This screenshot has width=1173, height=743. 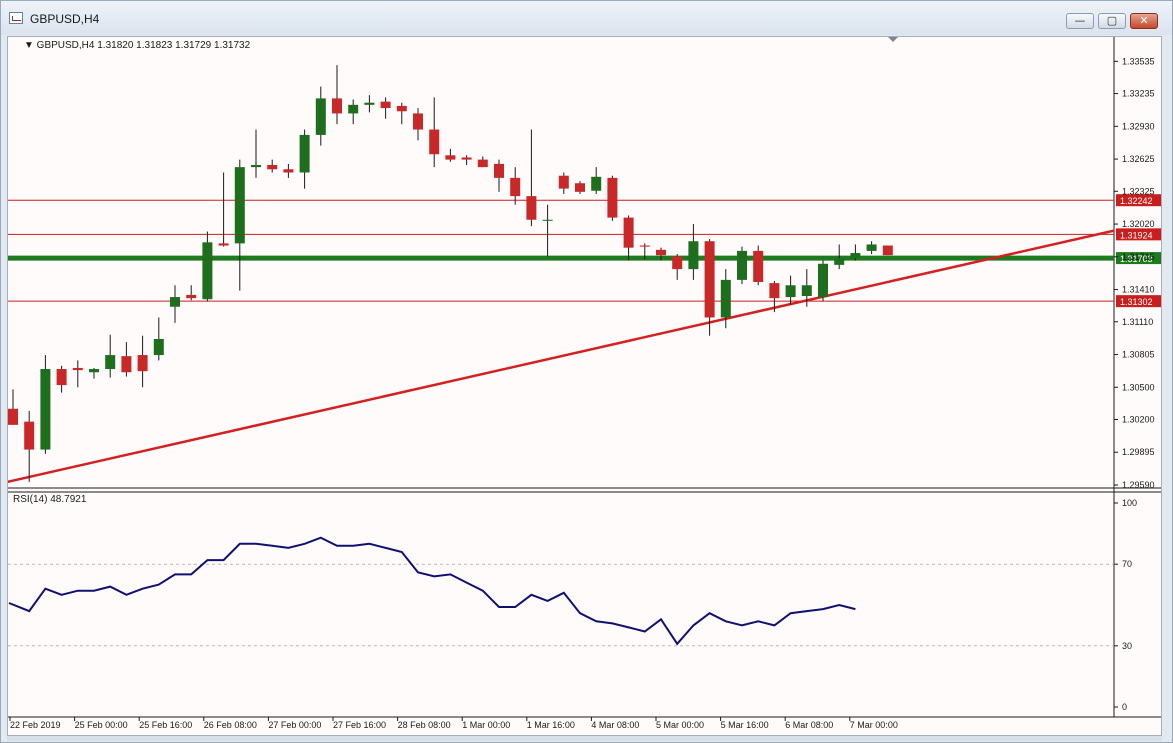 What do you see at coordinates (874, 725) in the screenshot?
I see `time-tick-label: 7 Mar 00:00` at bounding box center [874, 725].